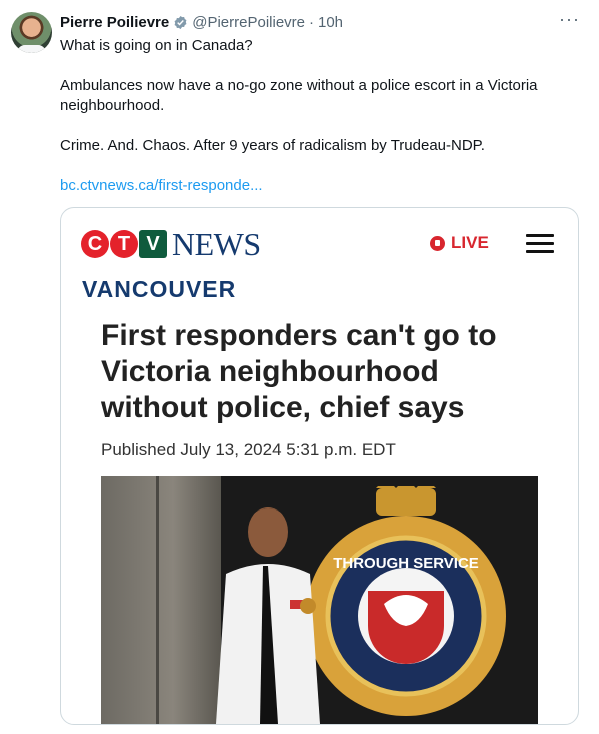  I want to click on menu-icon, so click(540, 244).